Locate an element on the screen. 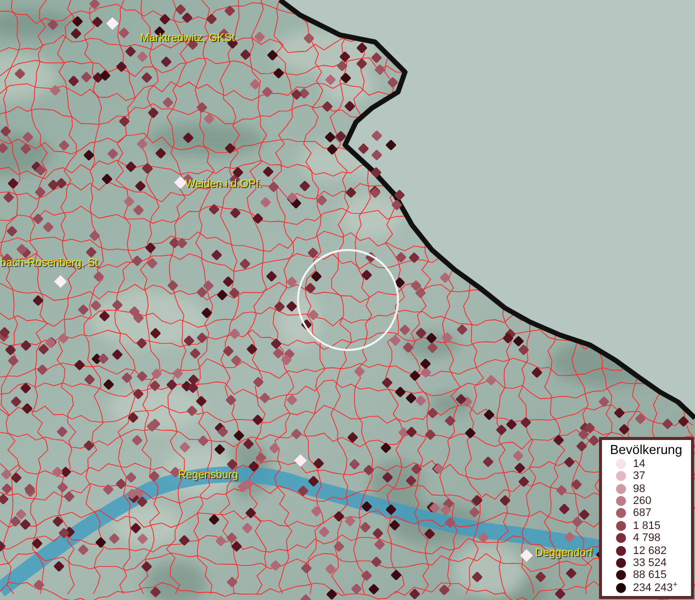  legend-value: 4 798 is located at coordinates (647, 538).